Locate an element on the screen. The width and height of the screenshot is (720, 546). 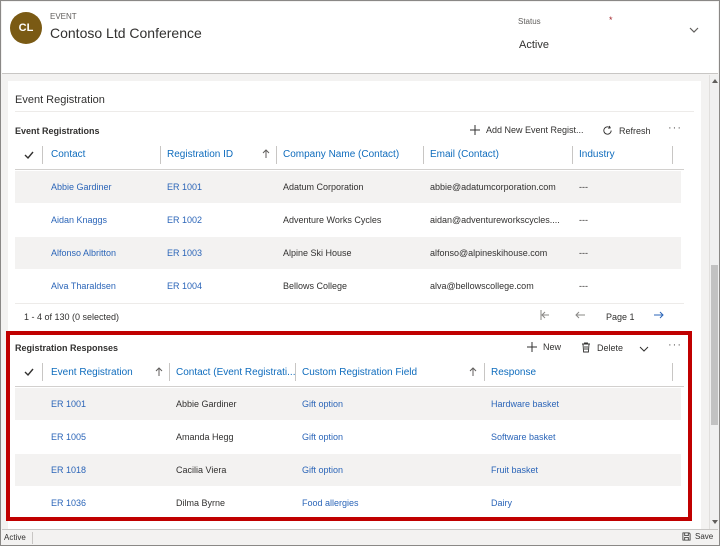
pager-page-label: Page 1 is located at coordinates (620, 317).